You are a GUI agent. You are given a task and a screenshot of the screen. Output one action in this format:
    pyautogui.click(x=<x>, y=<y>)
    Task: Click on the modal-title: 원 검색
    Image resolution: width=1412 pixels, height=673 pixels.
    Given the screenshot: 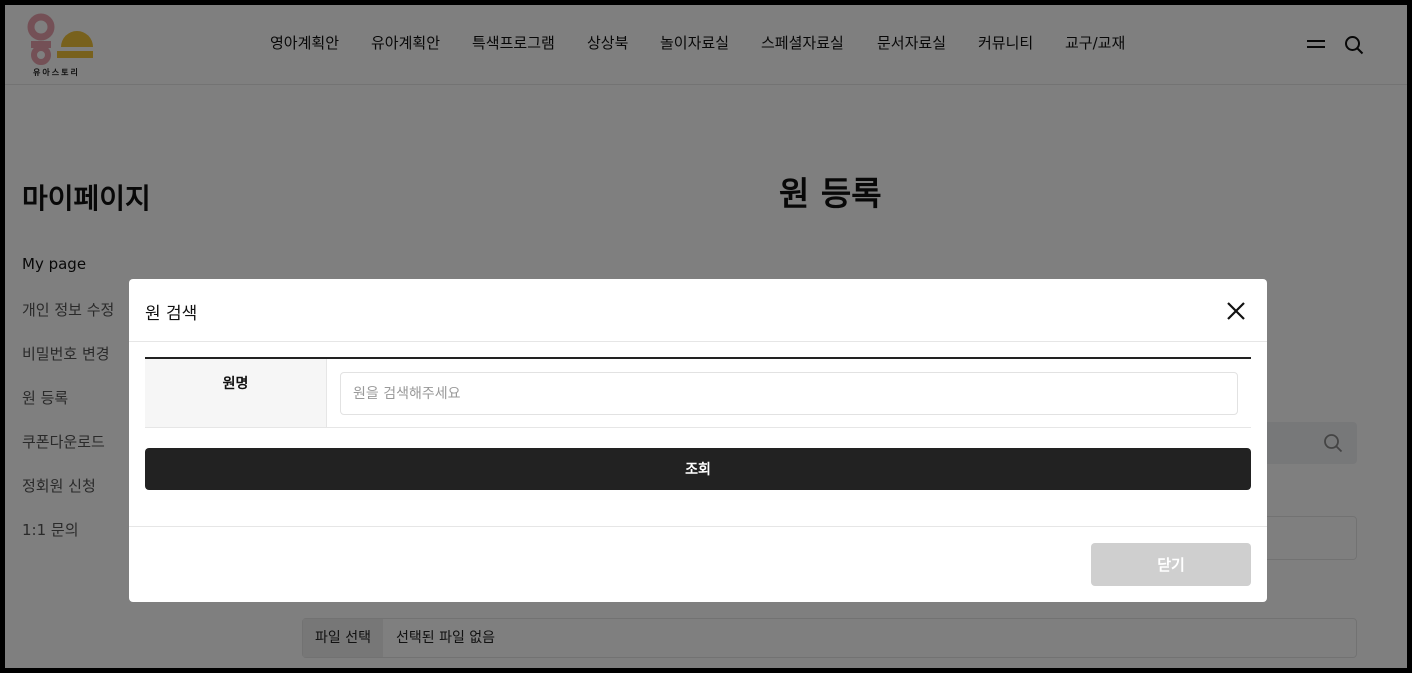 What is the action you would take?
    pyautogui.click(x=171, y=314)
    